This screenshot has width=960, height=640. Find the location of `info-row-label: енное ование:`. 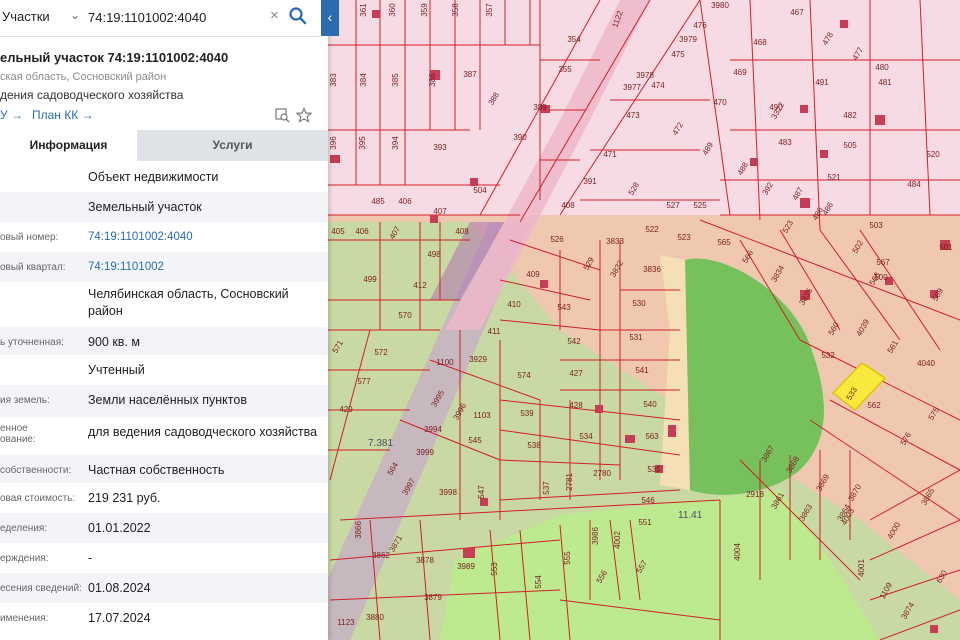

info-row-label: енное ование: is located at coordinates (18, 434).